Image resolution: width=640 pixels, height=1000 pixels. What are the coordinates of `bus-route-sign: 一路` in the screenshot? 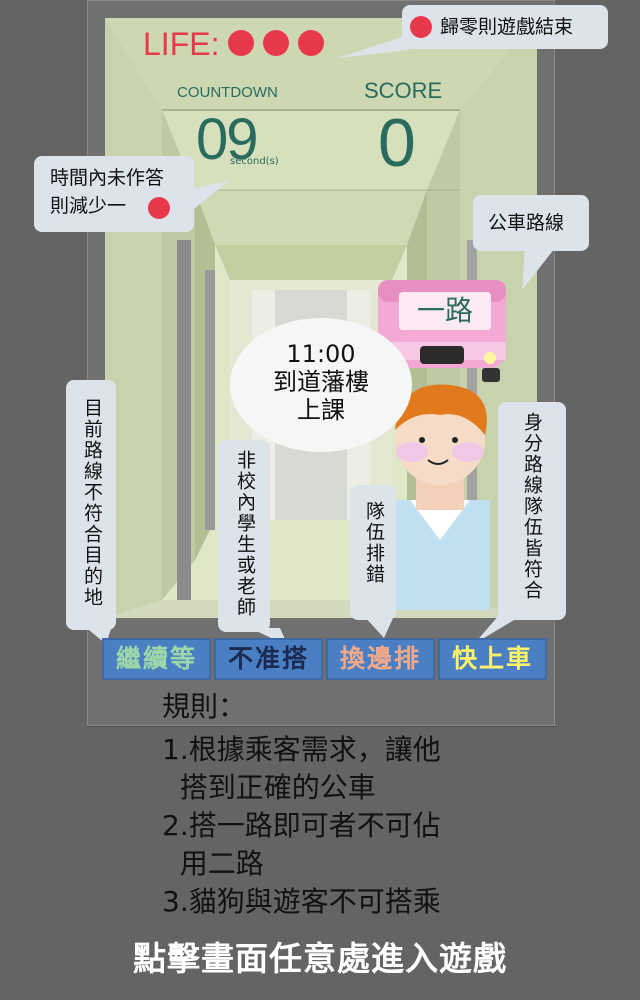 It's located at (445, 311).